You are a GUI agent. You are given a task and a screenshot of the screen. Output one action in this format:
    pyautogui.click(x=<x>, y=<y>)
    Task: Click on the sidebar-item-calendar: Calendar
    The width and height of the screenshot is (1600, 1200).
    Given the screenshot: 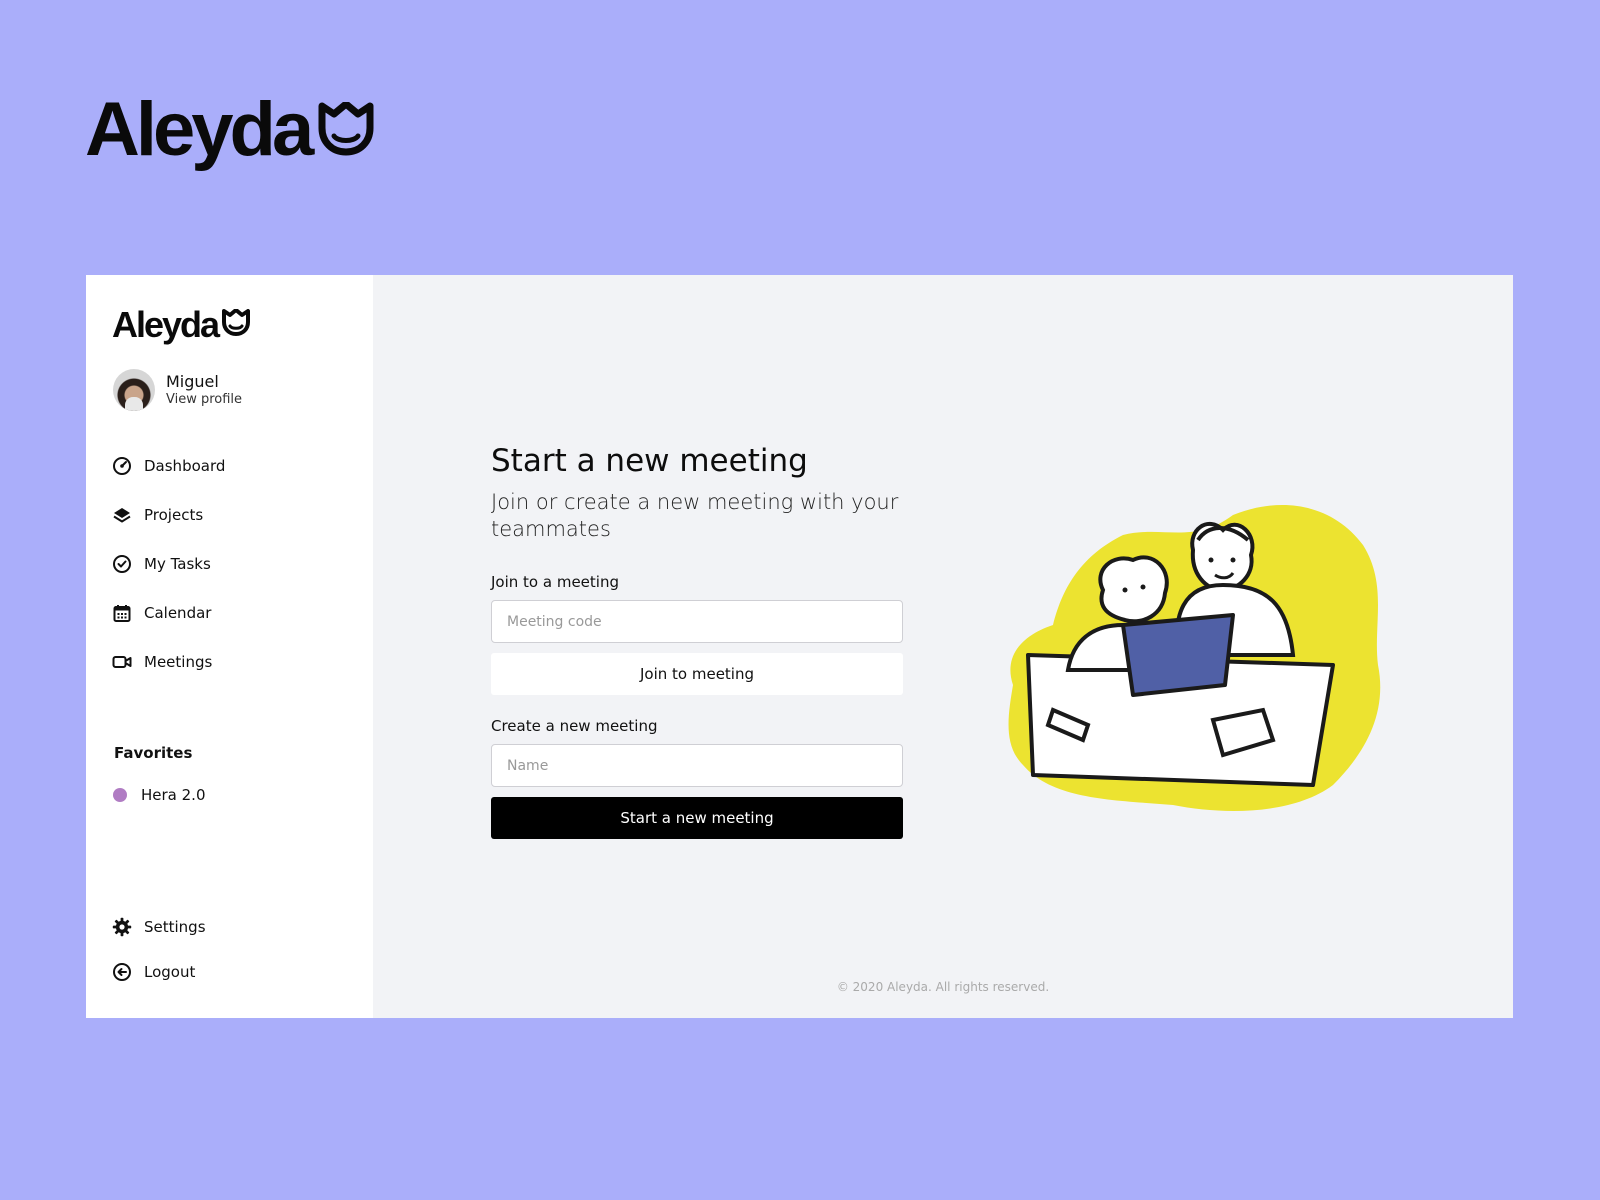 What is the action you would take?
    pyautogui.click(x=242, y=612)
    